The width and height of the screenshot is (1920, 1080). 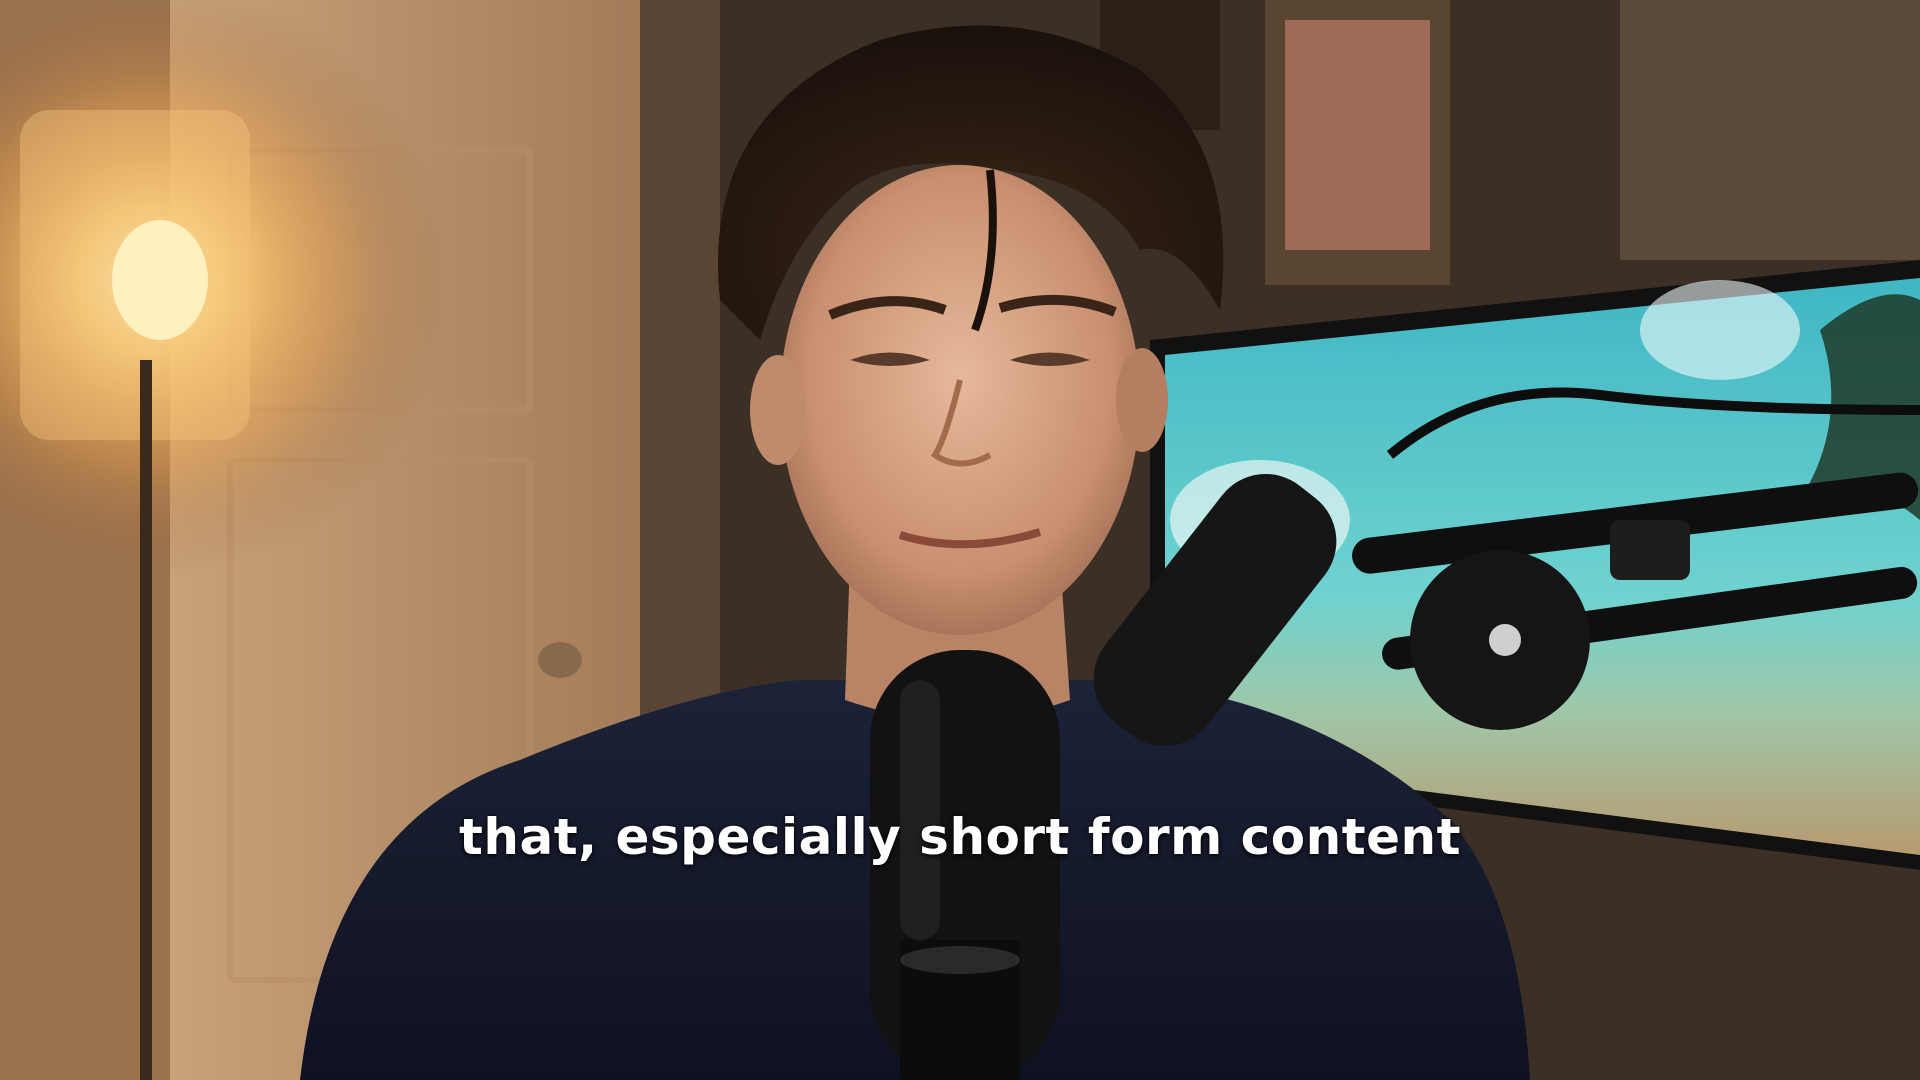 I want to click on shelf, so click(x=1770, y=130).